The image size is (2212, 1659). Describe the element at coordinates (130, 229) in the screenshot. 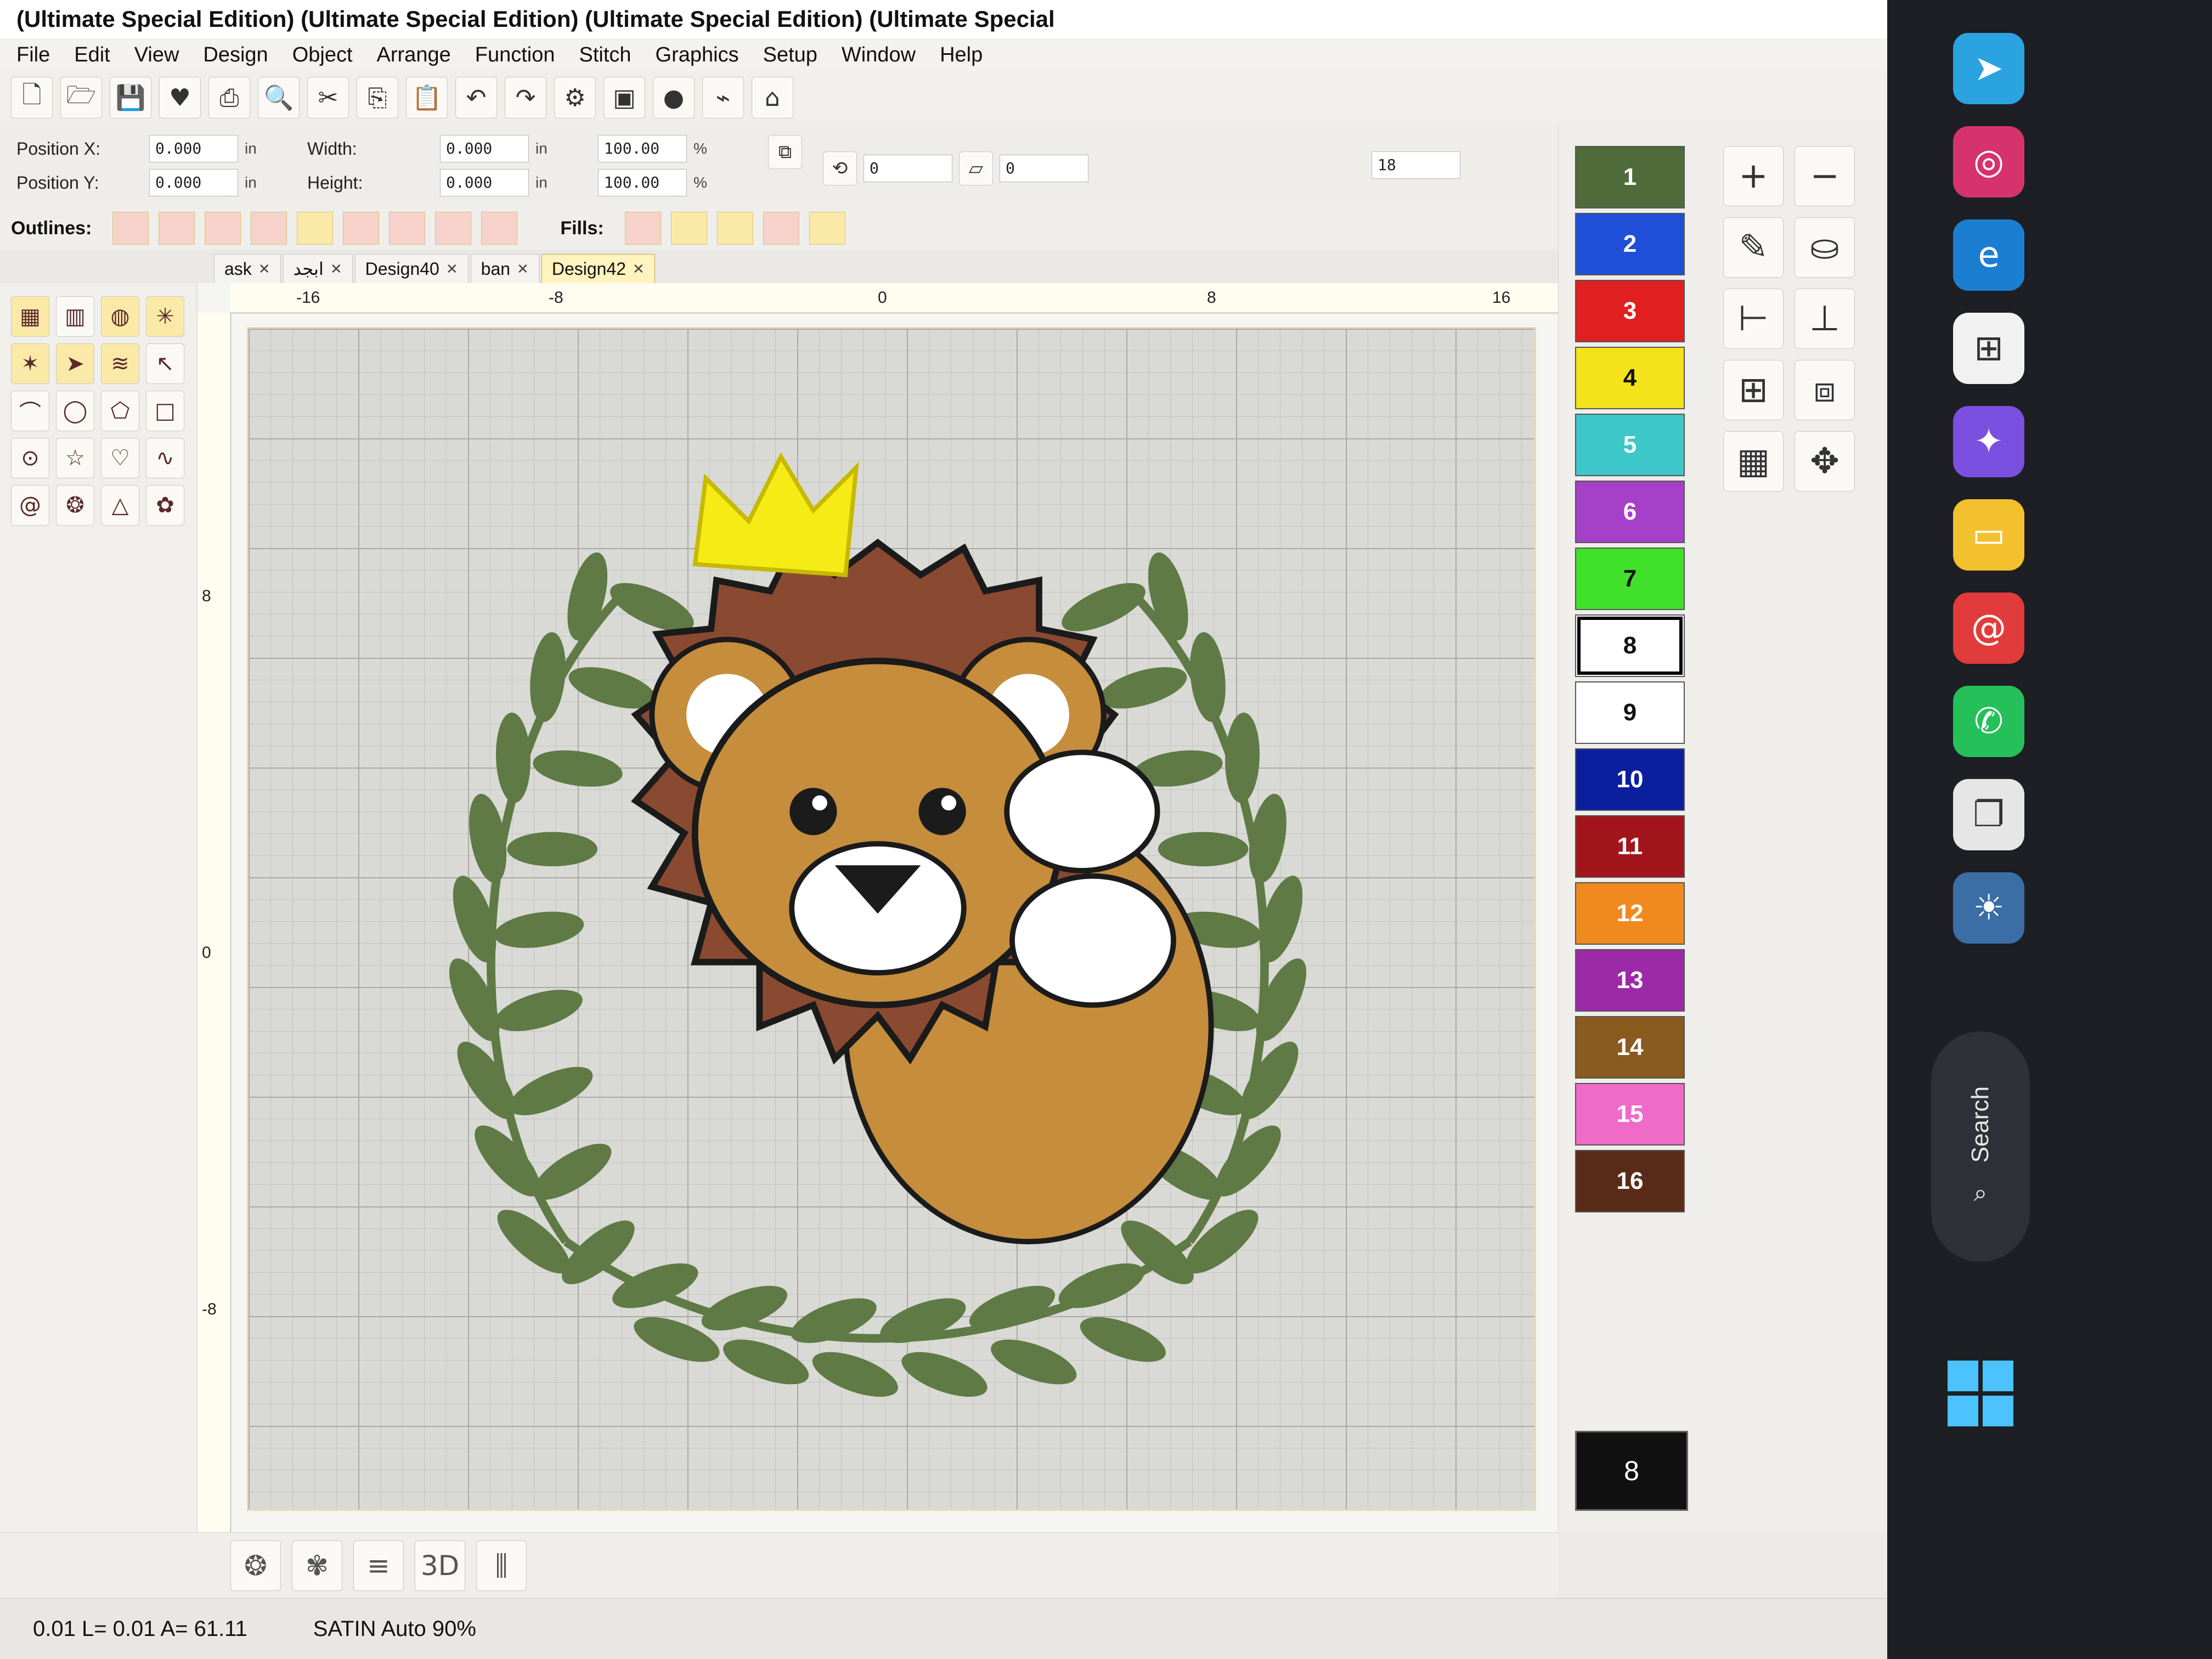

I see `outline-running-stitch` at that location.